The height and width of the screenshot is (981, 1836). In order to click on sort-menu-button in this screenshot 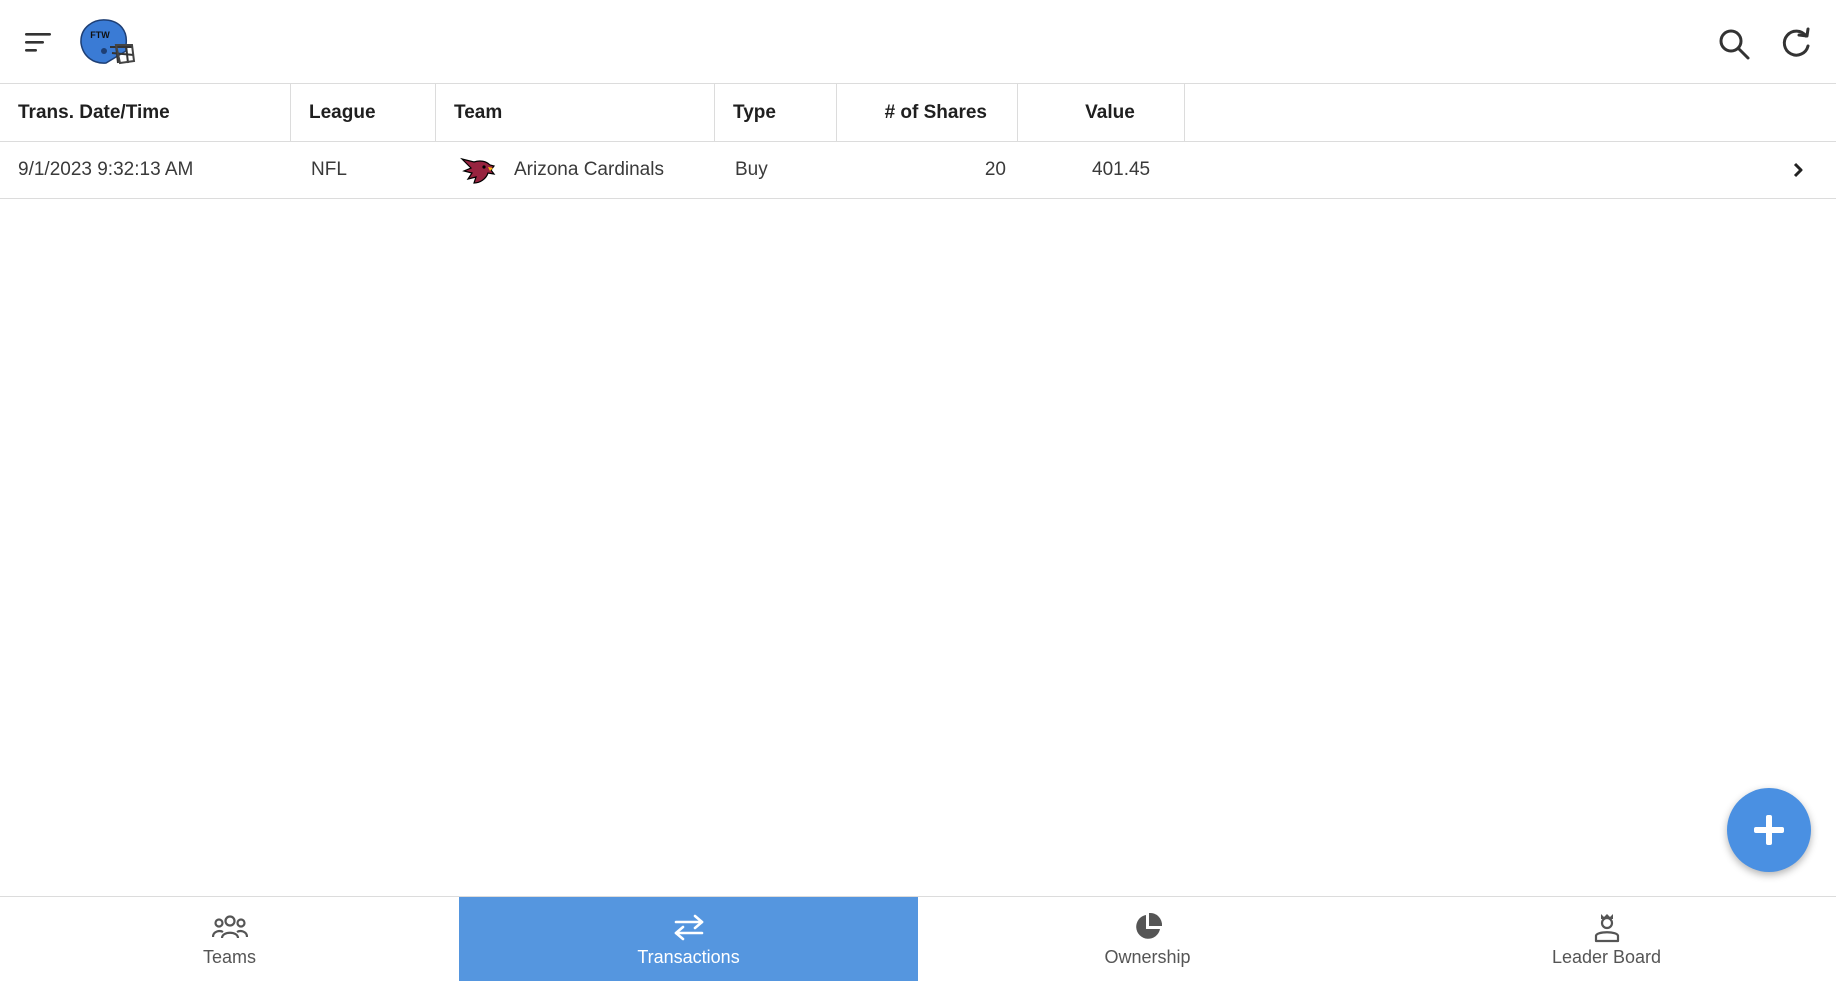, I will do `click(38, 42)`.